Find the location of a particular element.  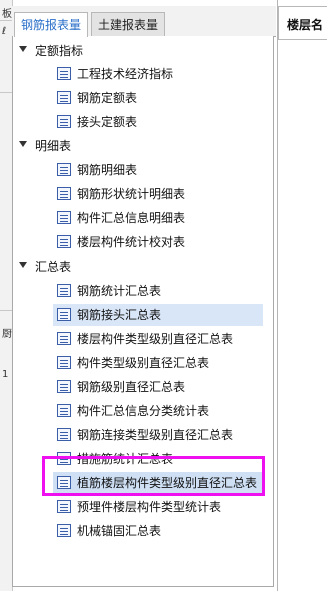

tree-item-mechanical-anchorage-summary: 机械锚固汇总表 is located at coordinates (158, 531).